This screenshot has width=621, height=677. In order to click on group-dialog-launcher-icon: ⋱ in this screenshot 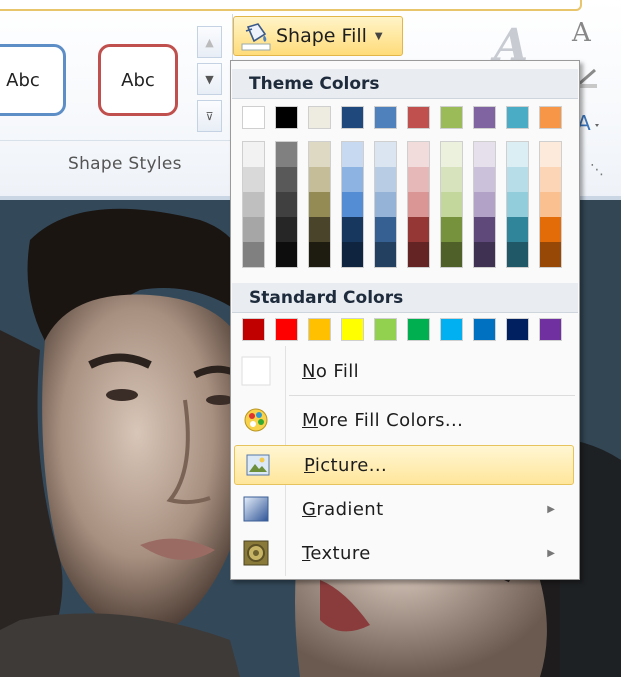, I will do `click(597, 170)`.